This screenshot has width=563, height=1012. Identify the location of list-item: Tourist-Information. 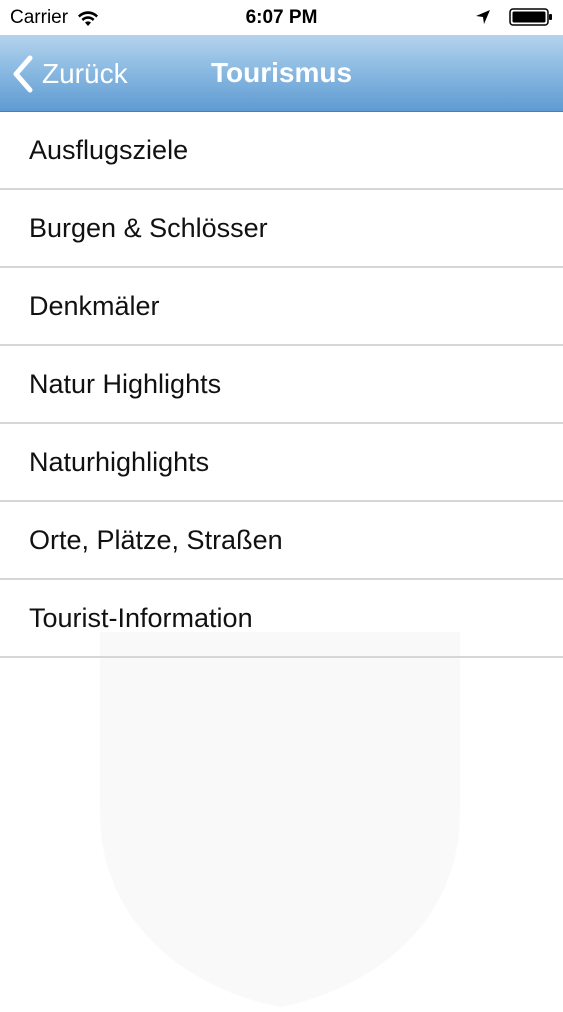
(281, 619).